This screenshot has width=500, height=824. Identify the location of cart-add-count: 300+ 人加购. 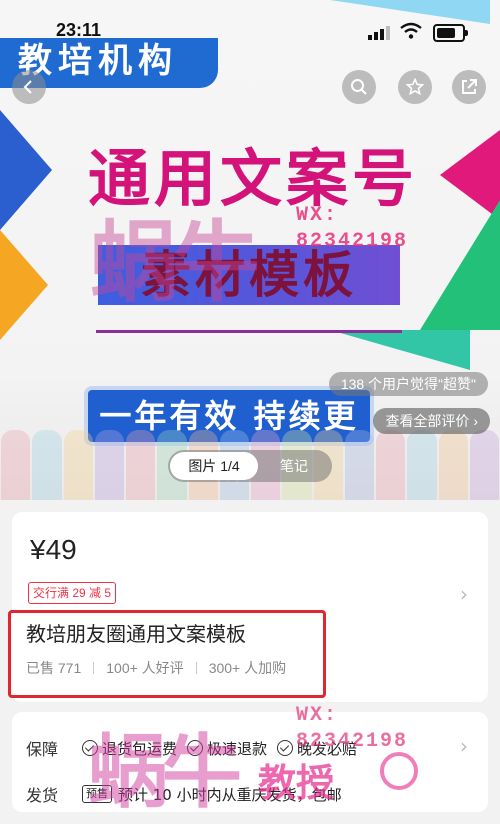
(247, 668).